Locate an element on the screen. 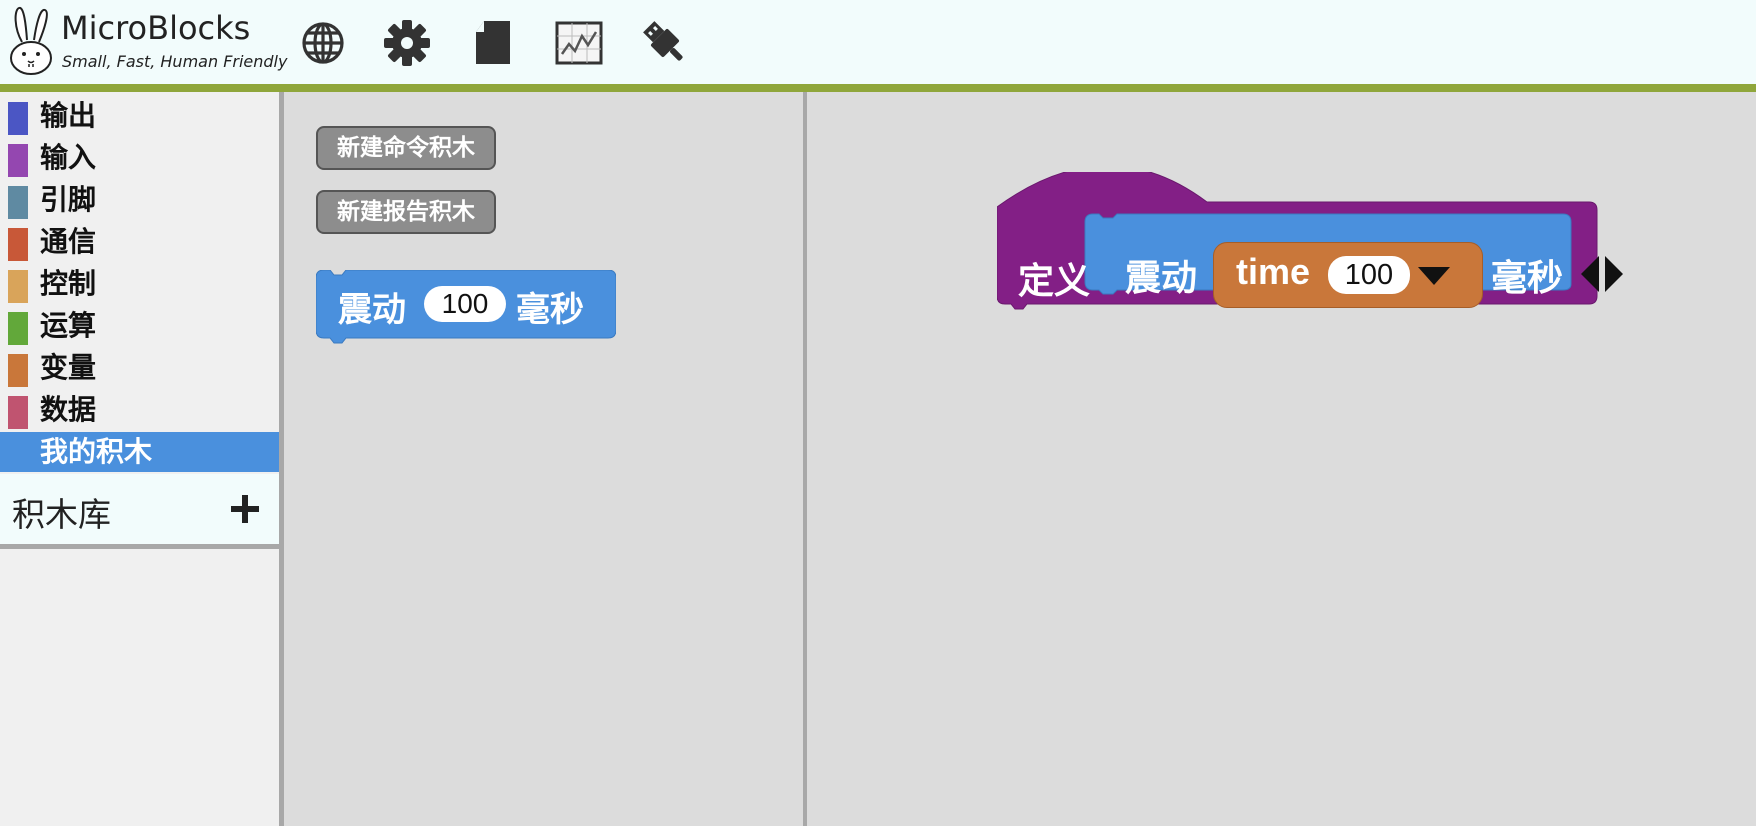 This screenshot has width=1756, height=826. app-name: MicroBlocks is located at coordinates (156, 28).